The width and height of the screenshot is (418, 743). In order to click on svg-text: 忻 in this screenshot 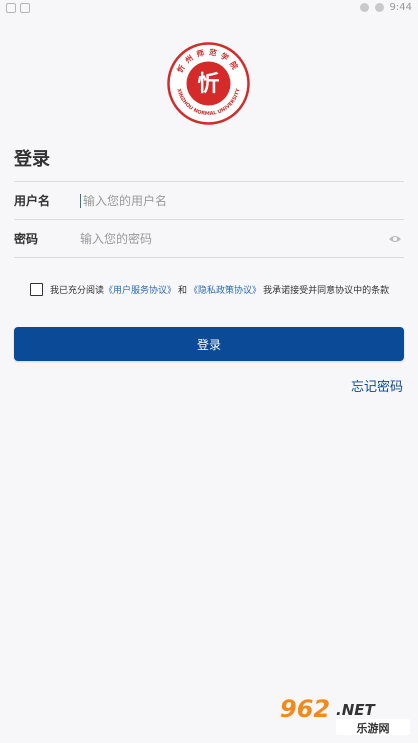, I will do `click(208, 84)`.